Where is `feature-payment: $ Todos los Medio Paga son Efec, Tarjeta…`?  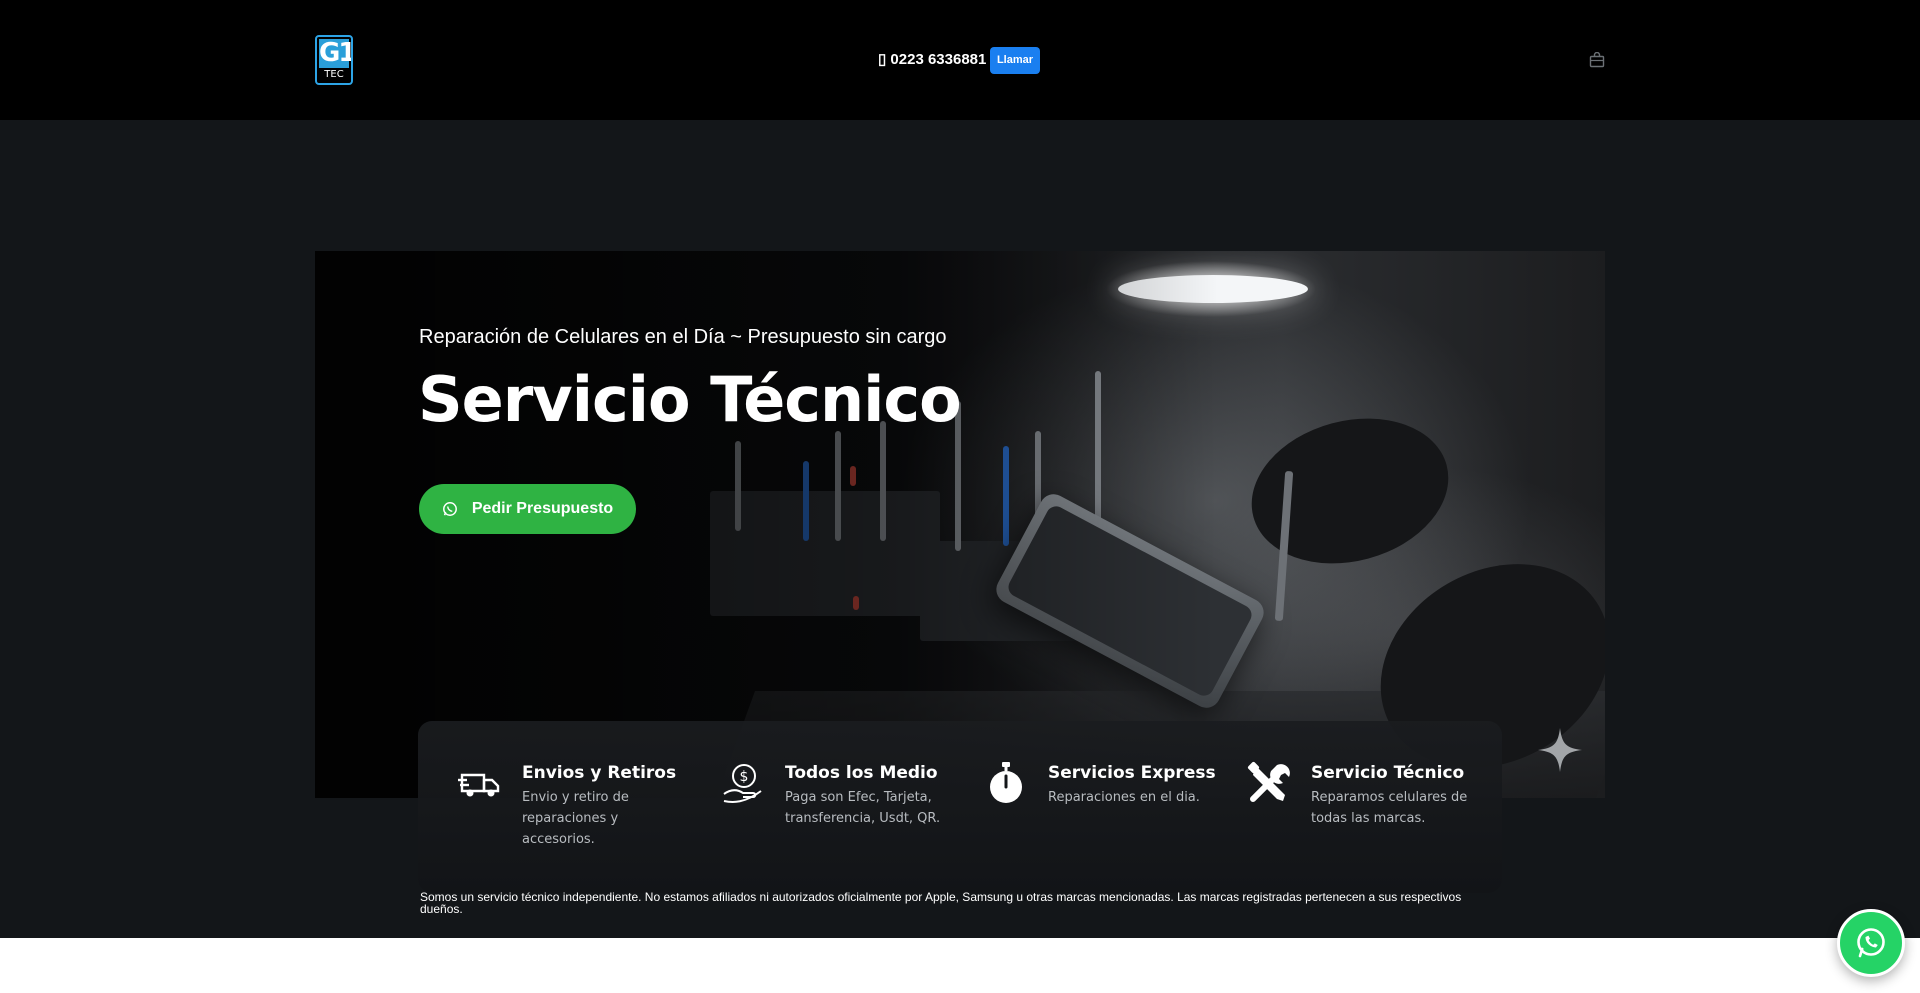
feature-payment: $ Todos los Medio Paga son Efec, Tarjeta… is located at coordinates (841, 816).